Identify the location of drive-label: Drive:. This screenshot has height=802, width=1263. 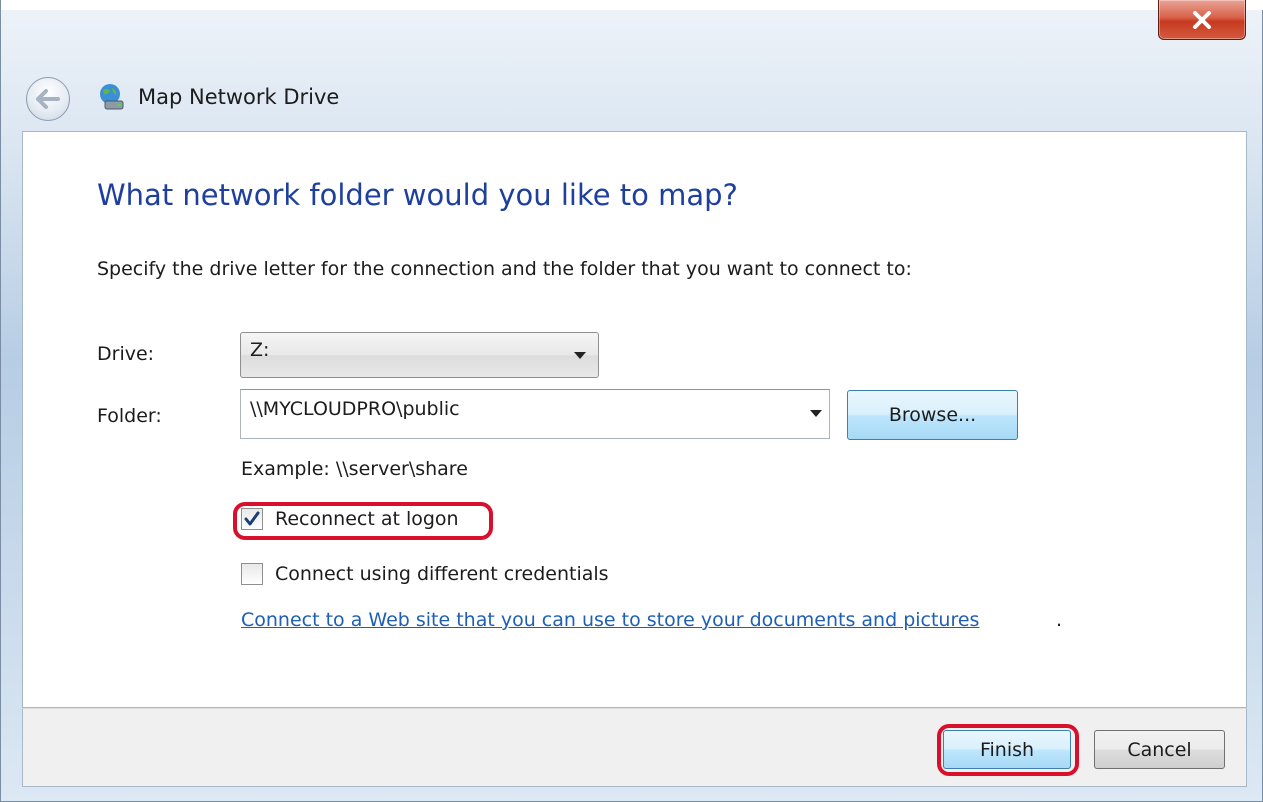
(126, 354).